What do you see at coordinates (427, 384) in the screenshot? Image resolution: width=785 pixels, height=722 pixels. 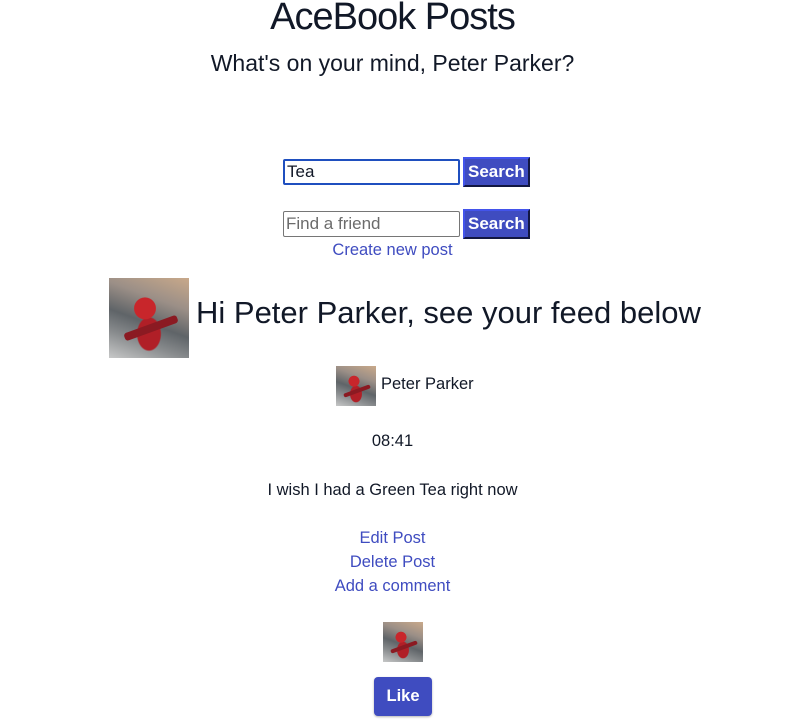 I see `post-author-name: Peter Parker` at bounding box center [427, 384].